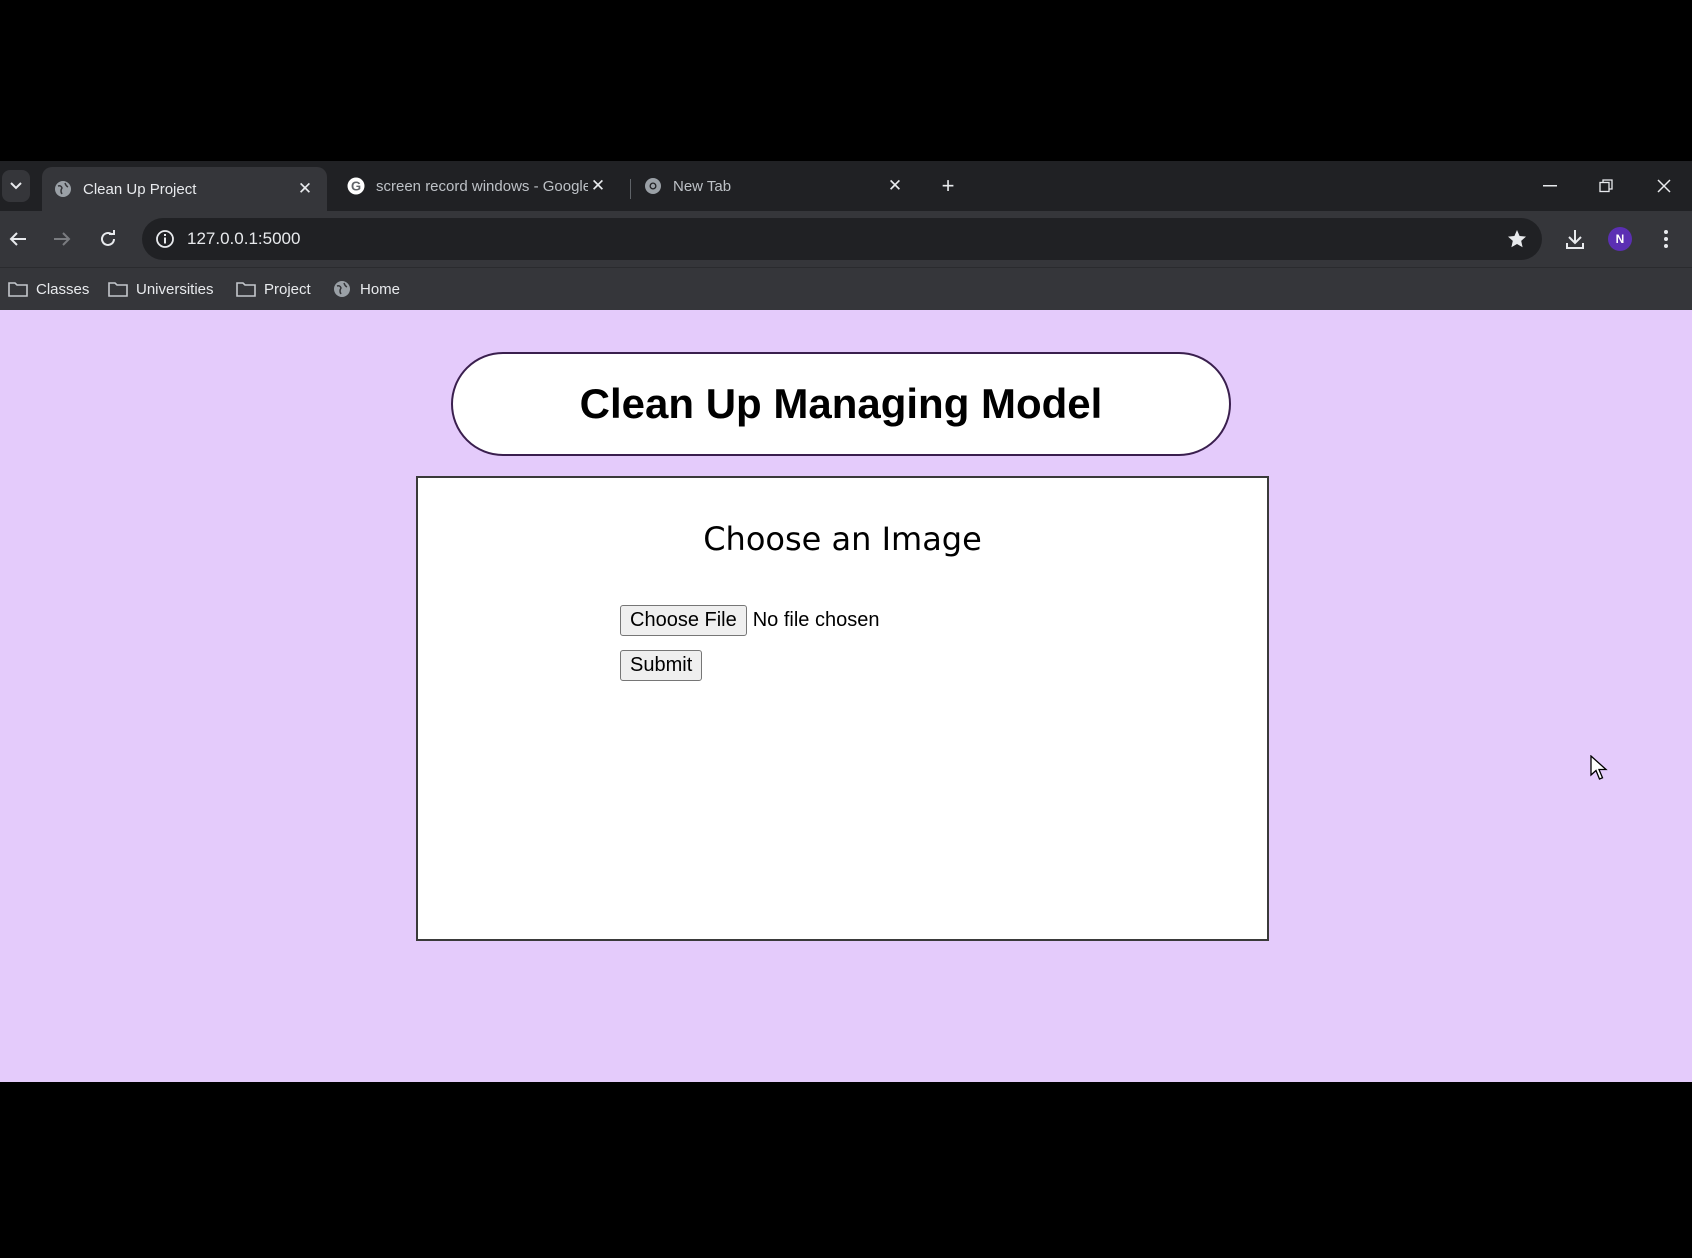 This screenshot has height=1258, width=1692. Describe the element at coordinates (816, 620) in the screenshot. I see `file-status-text: No file chosen` at that location.